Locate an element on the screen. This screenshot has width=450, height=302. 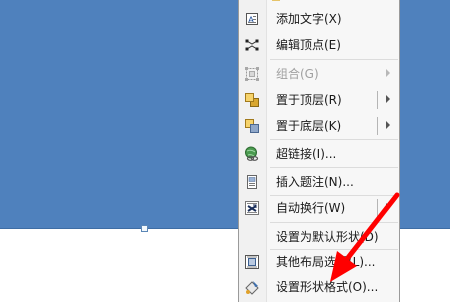
bring-to-front-icon is located at coordinates (252, 100).